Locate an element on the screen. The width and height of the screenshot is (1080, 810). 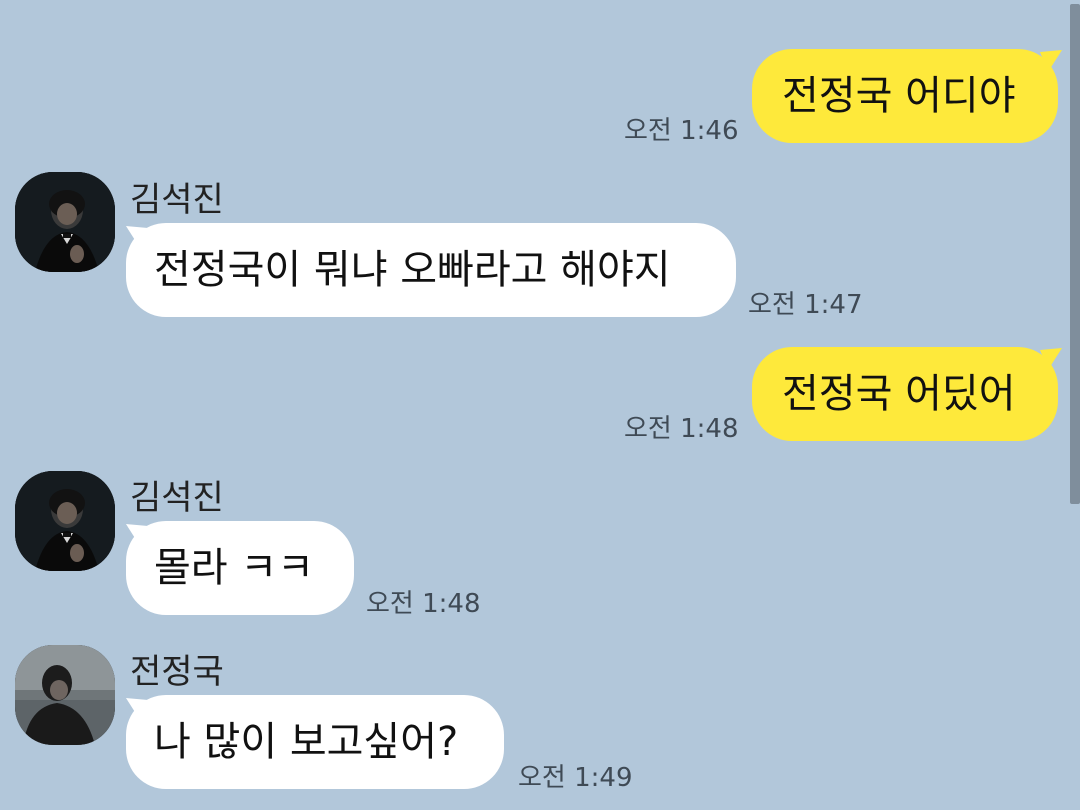
message-timestamp: 오전 1:47 is located at coordinates (805, 305).